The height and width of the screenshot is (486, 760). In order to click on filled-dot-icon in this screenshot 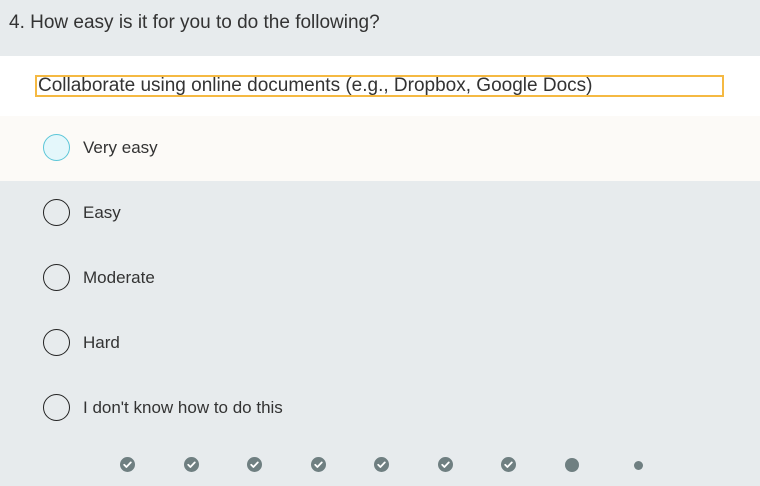, I will do `click(572, 465)`.